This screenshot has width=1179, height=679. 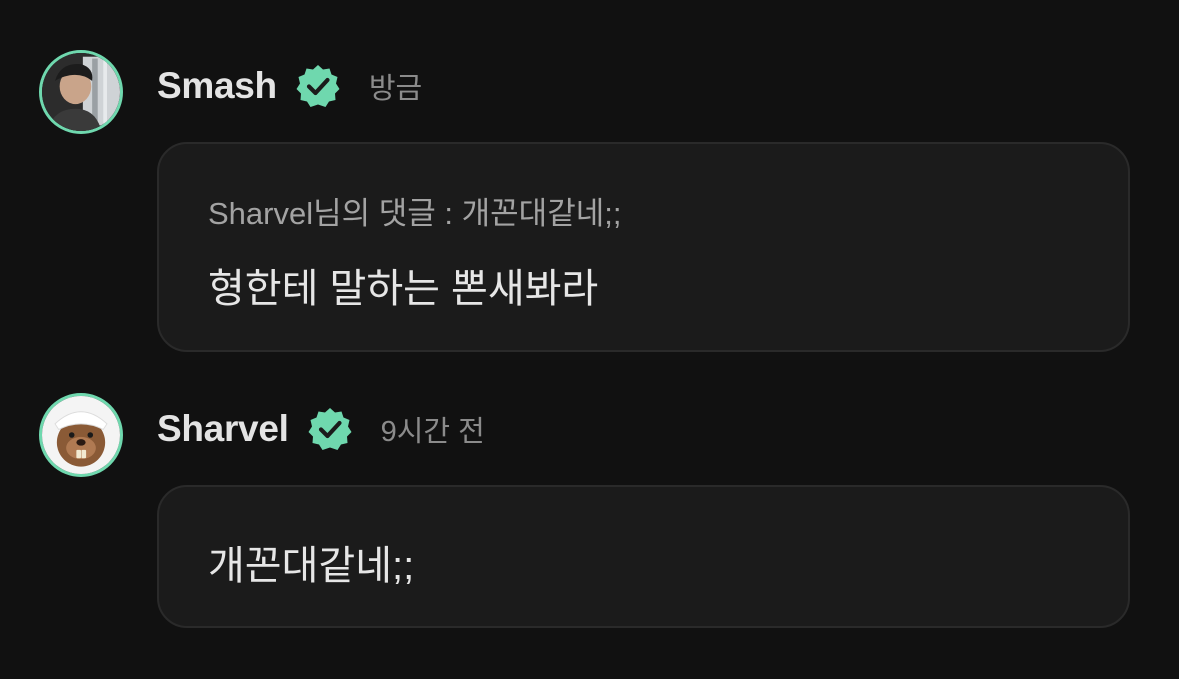 What do you see at coordinates (432, 432) in the screenshot?
I see `timestamp: 9시간 전` at bounding box center [432, 432].